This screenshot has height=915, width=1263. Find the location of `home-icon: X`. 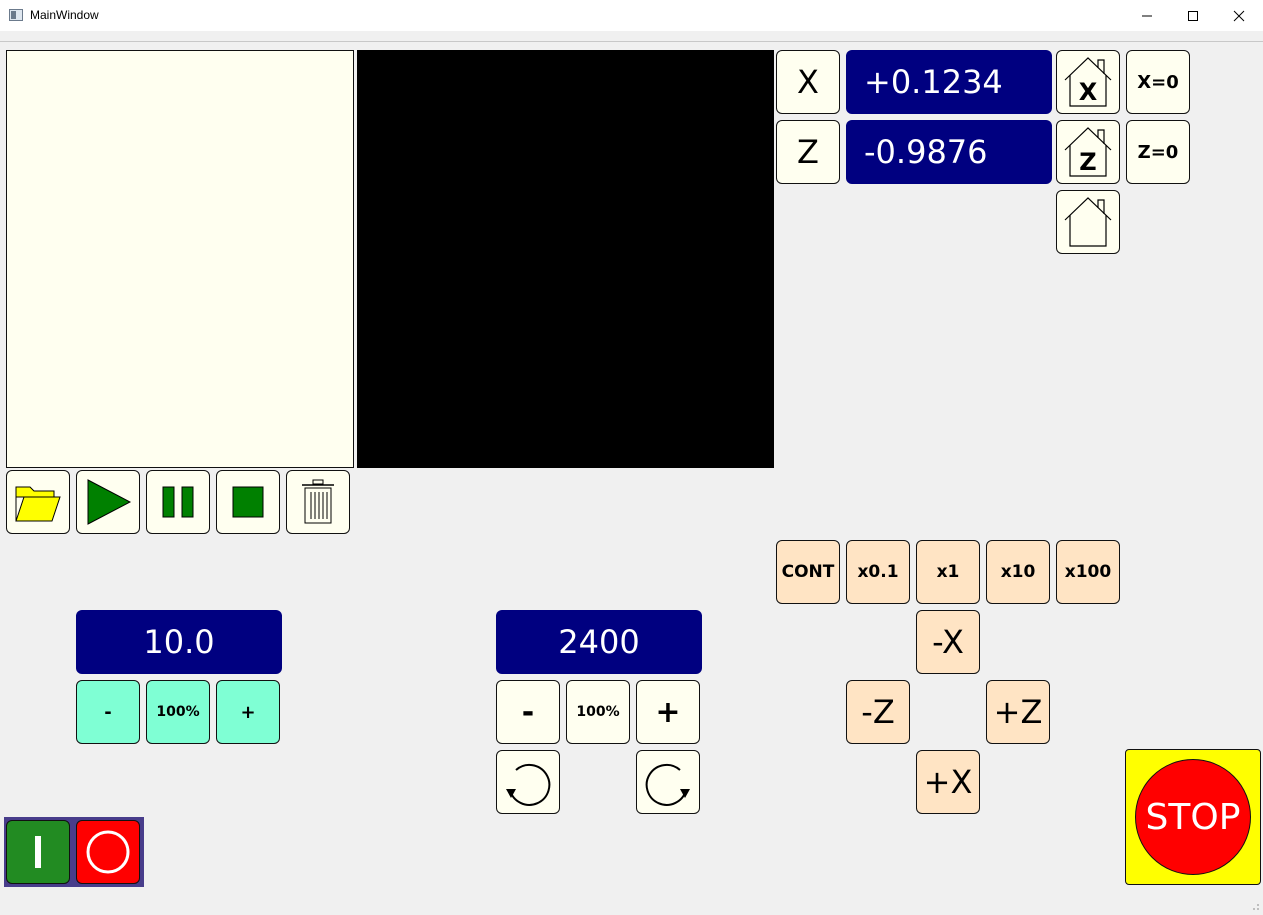

home-icon: X is located at coordinates (1088, 82).